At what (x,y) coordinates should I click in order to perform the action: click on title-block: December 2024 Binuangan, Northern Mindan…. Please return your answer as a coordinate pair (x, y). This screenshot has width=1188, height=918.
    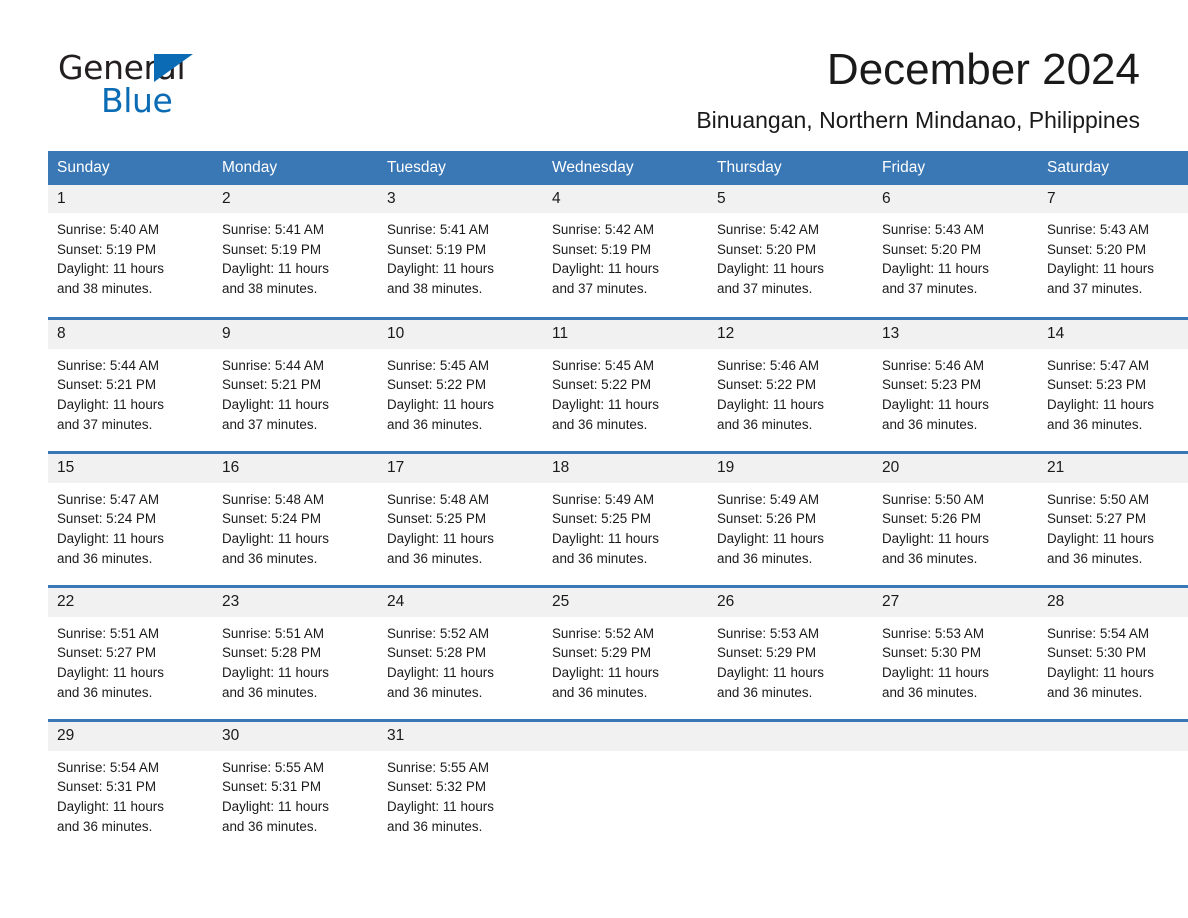
    Looking at the image, I should click on (674, 90).